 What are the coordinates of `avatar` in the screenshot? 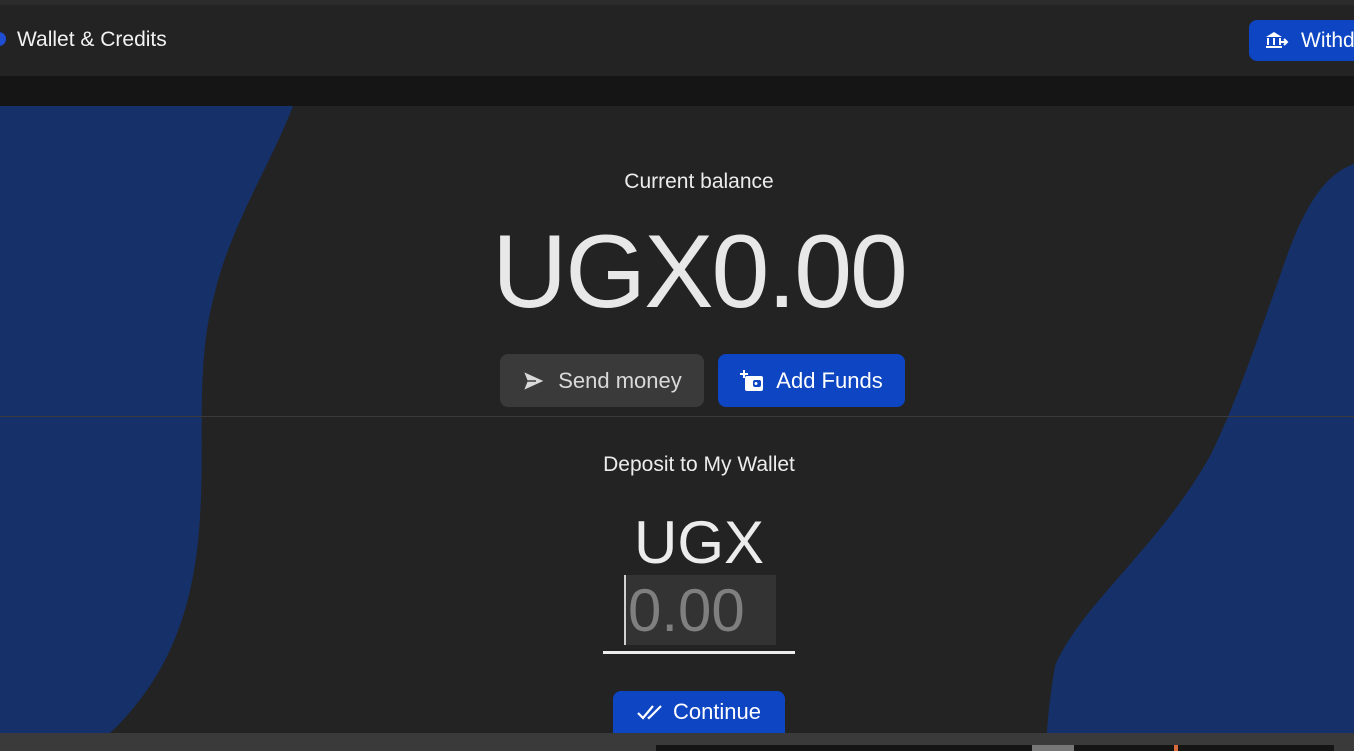 It's located at (3, 39).